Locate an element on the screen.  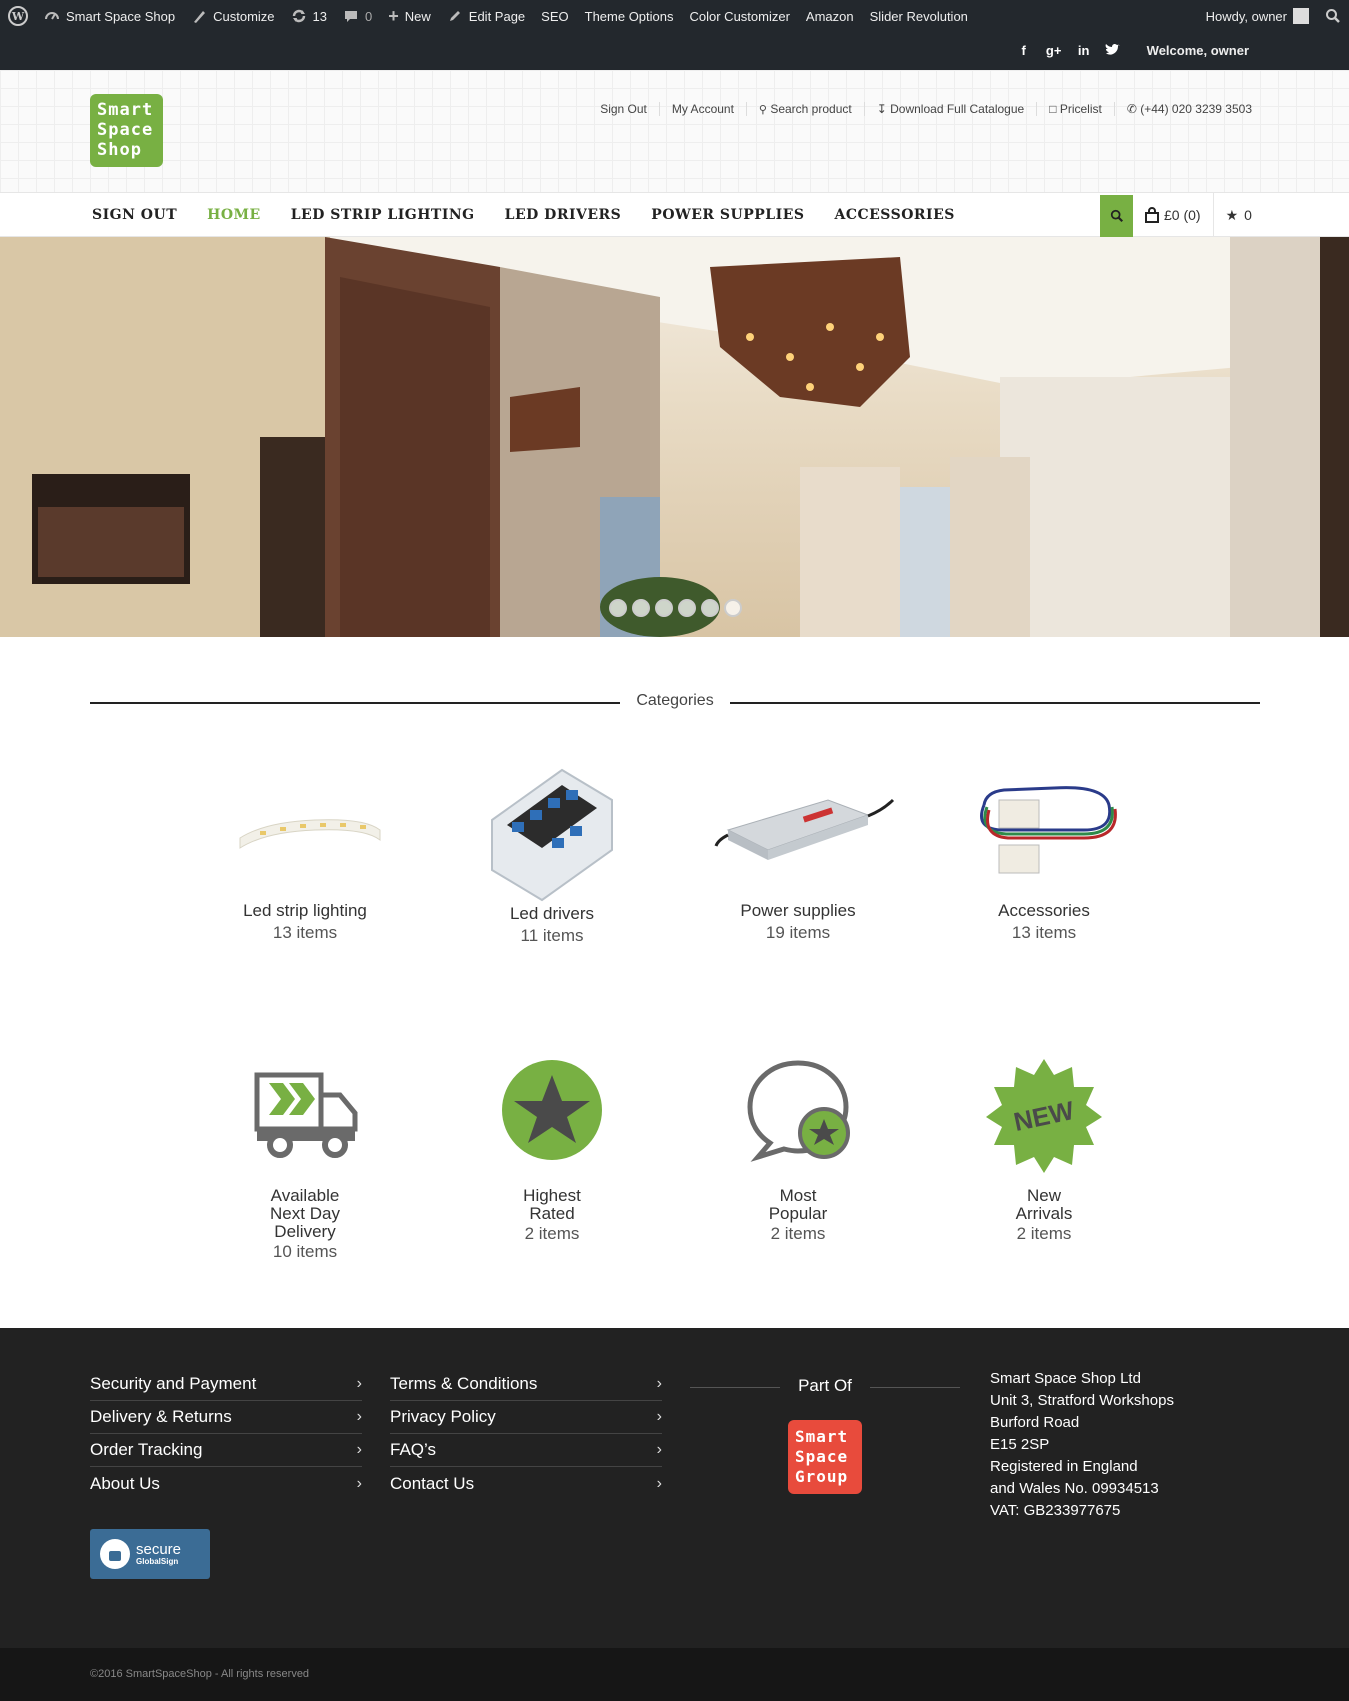
comment-icon is located at coordinates (351, 16).